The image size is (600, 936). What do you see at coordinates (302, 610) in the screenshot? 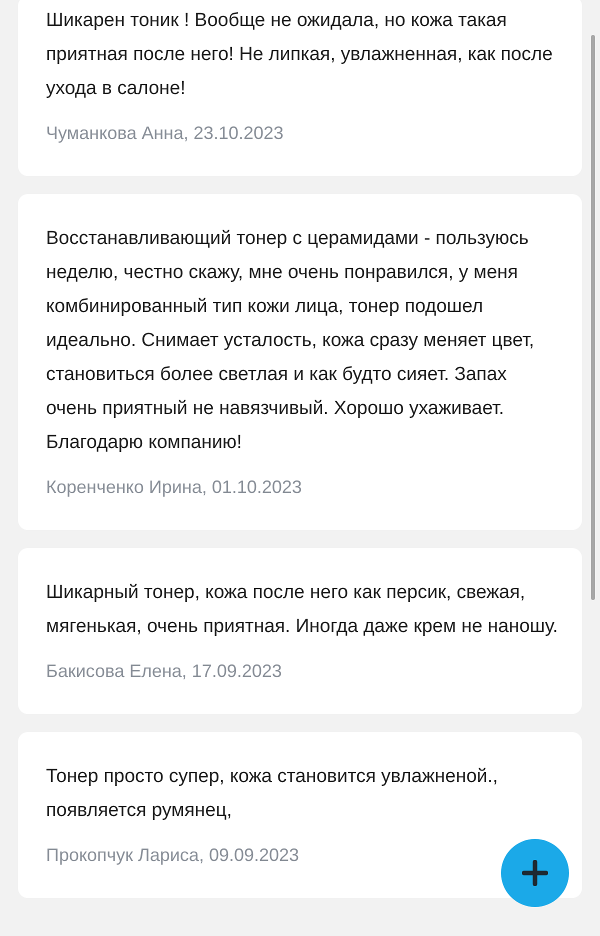
I see `review-text: Шикарный тонер, кожа после него как персик, свежая, мягенькая, очень приятная. Иногда даже крем не наношу.` at bounding box center [302, 610].